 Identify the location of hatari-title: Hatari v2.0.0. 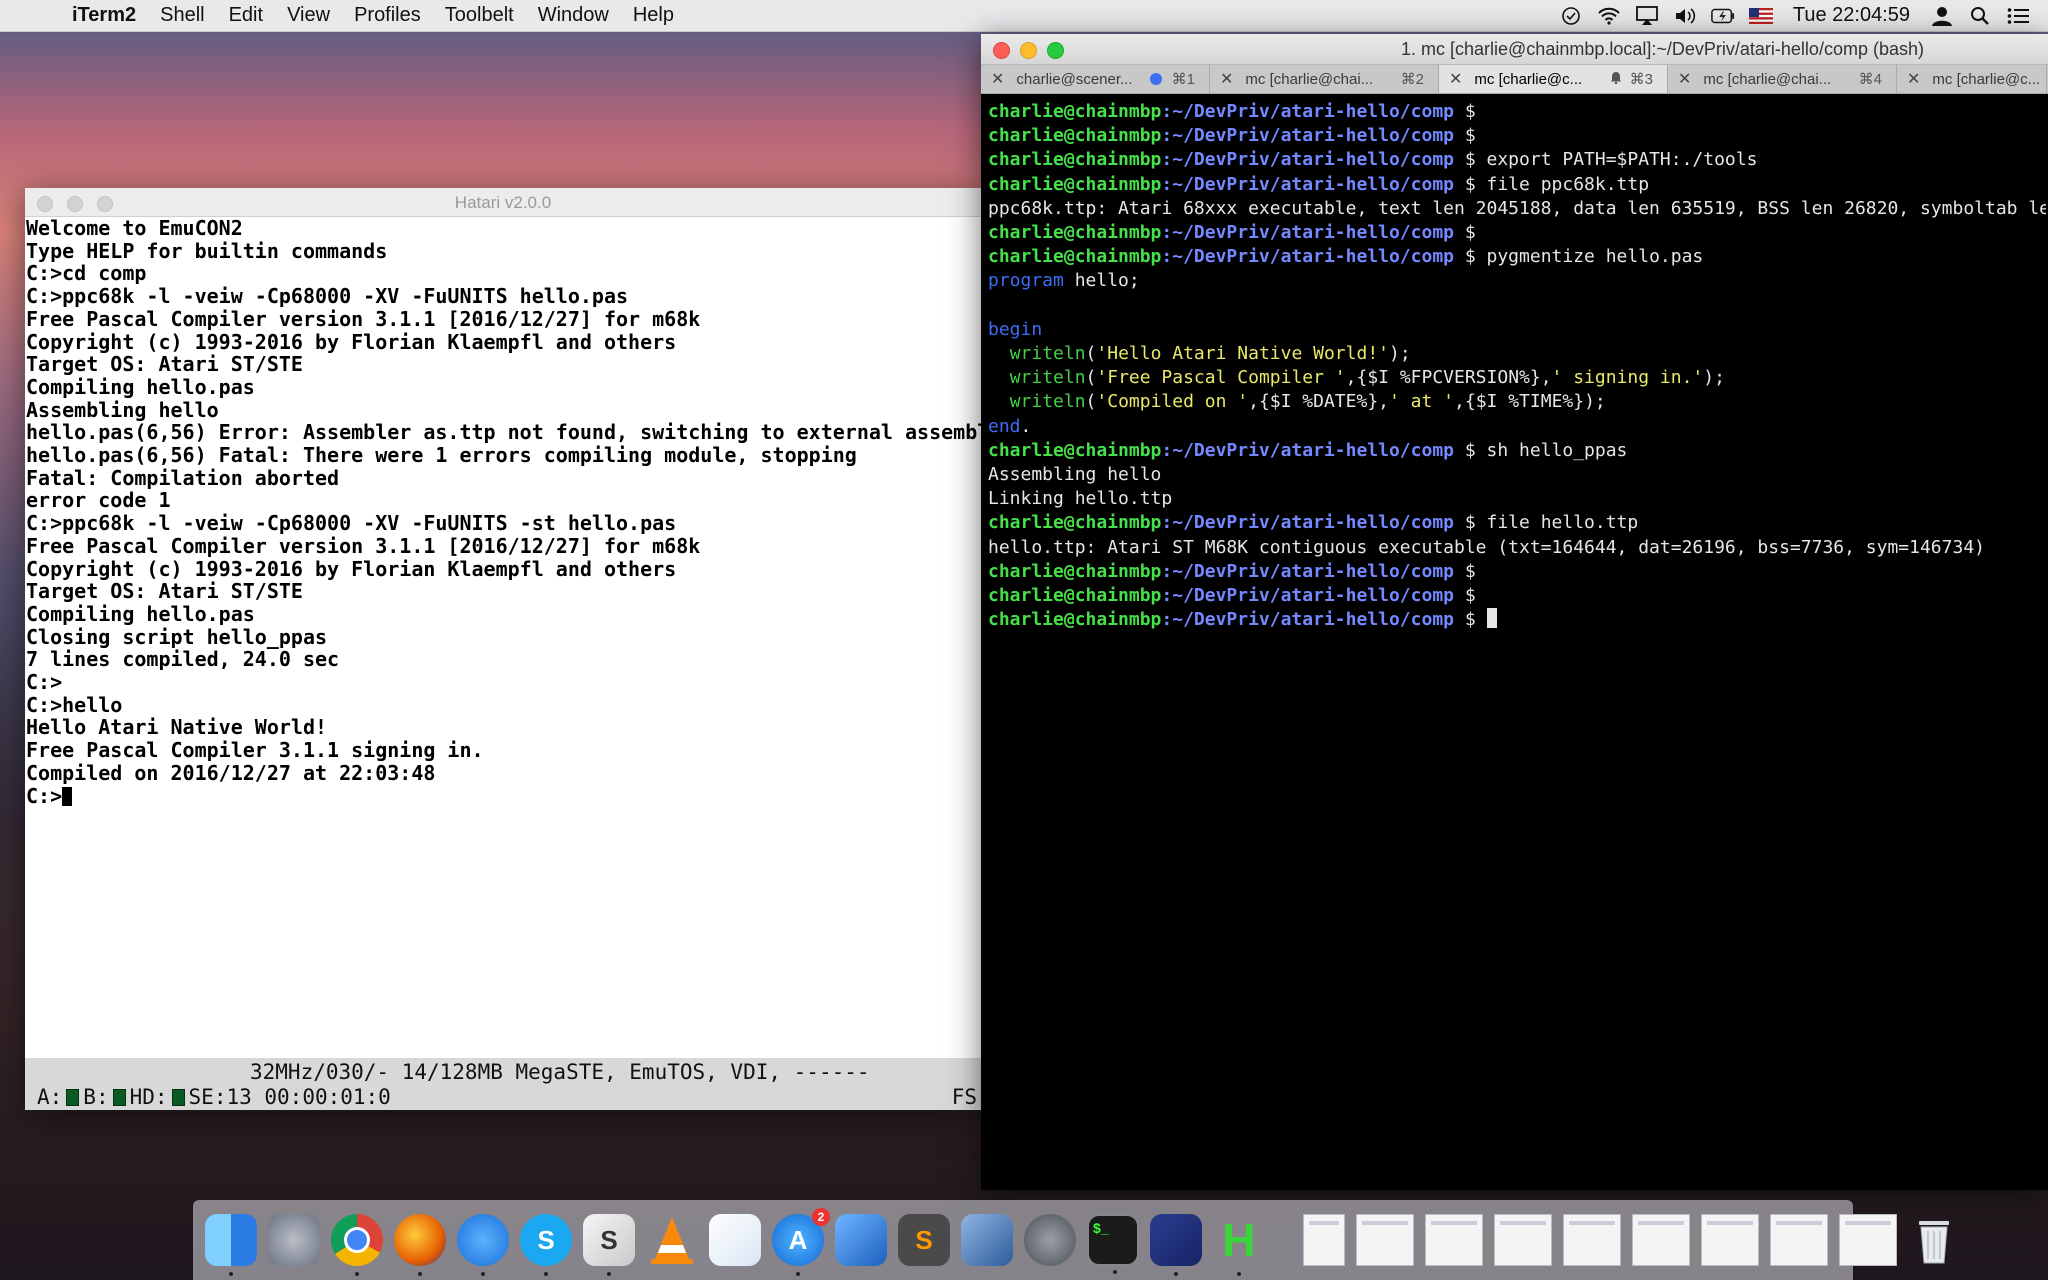
(503, 202).